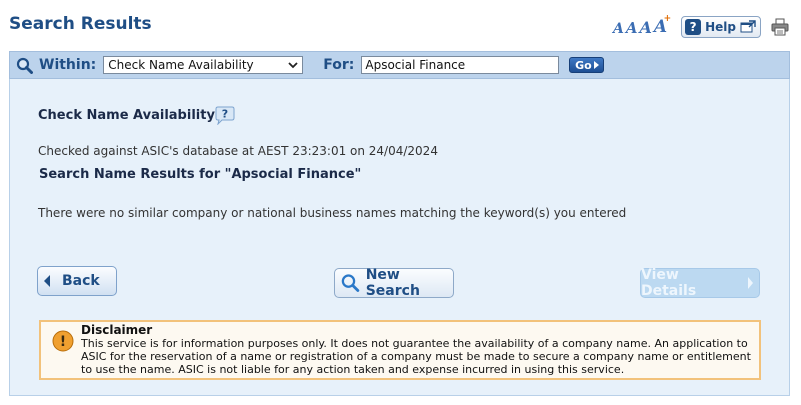  I want to click on within-selected-value: Check Name Availability, so click(181, 65).